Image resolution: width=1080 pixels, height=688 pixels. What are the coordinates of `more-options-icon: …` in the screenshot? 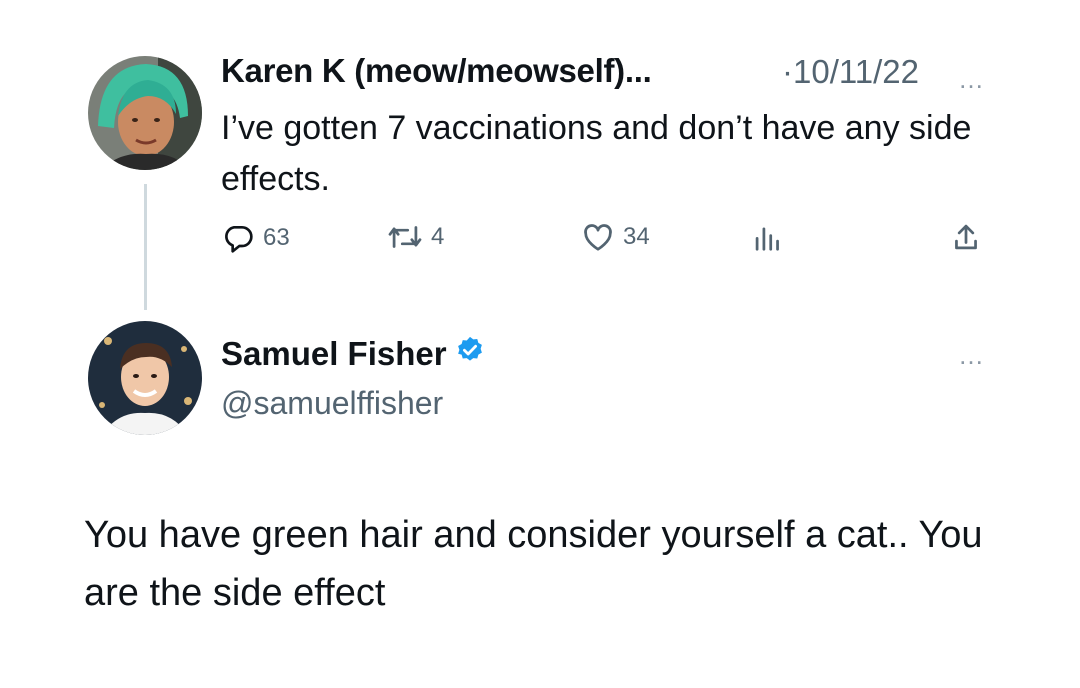 It's located at (971, 79).